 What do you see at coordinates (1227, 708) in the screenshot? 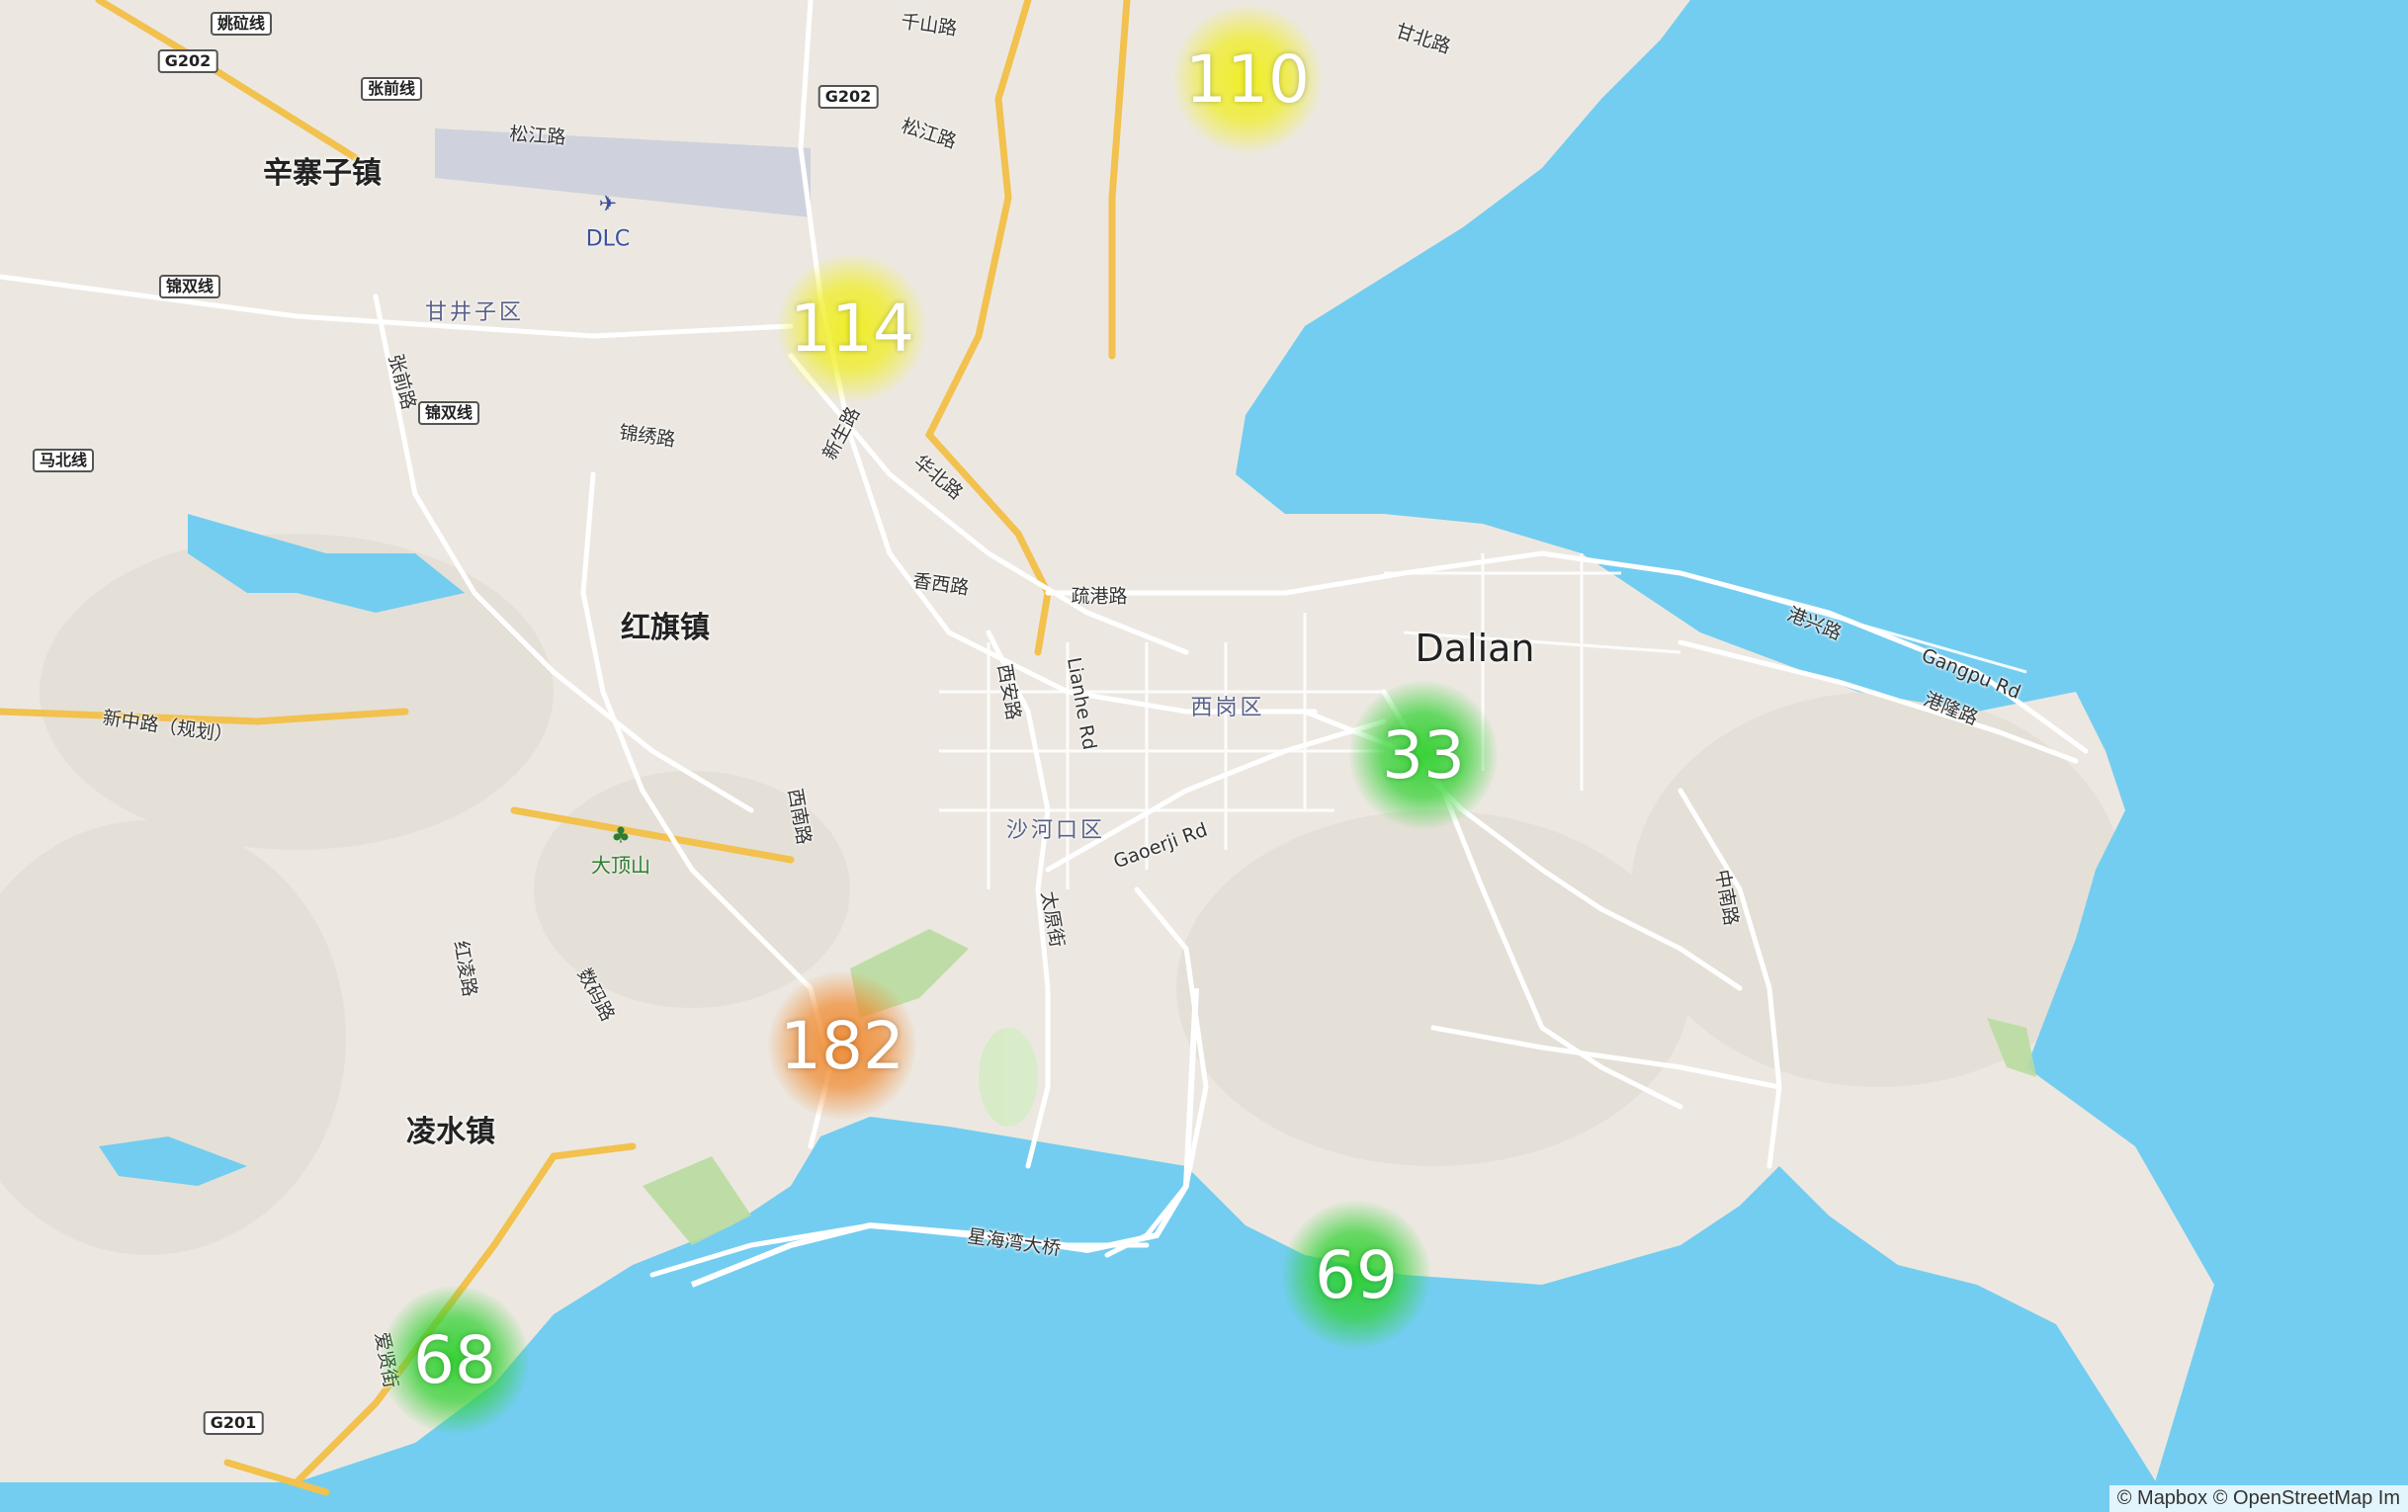
I see `district-label-xigang: 西岗区` at bounding box center [1227, 708].